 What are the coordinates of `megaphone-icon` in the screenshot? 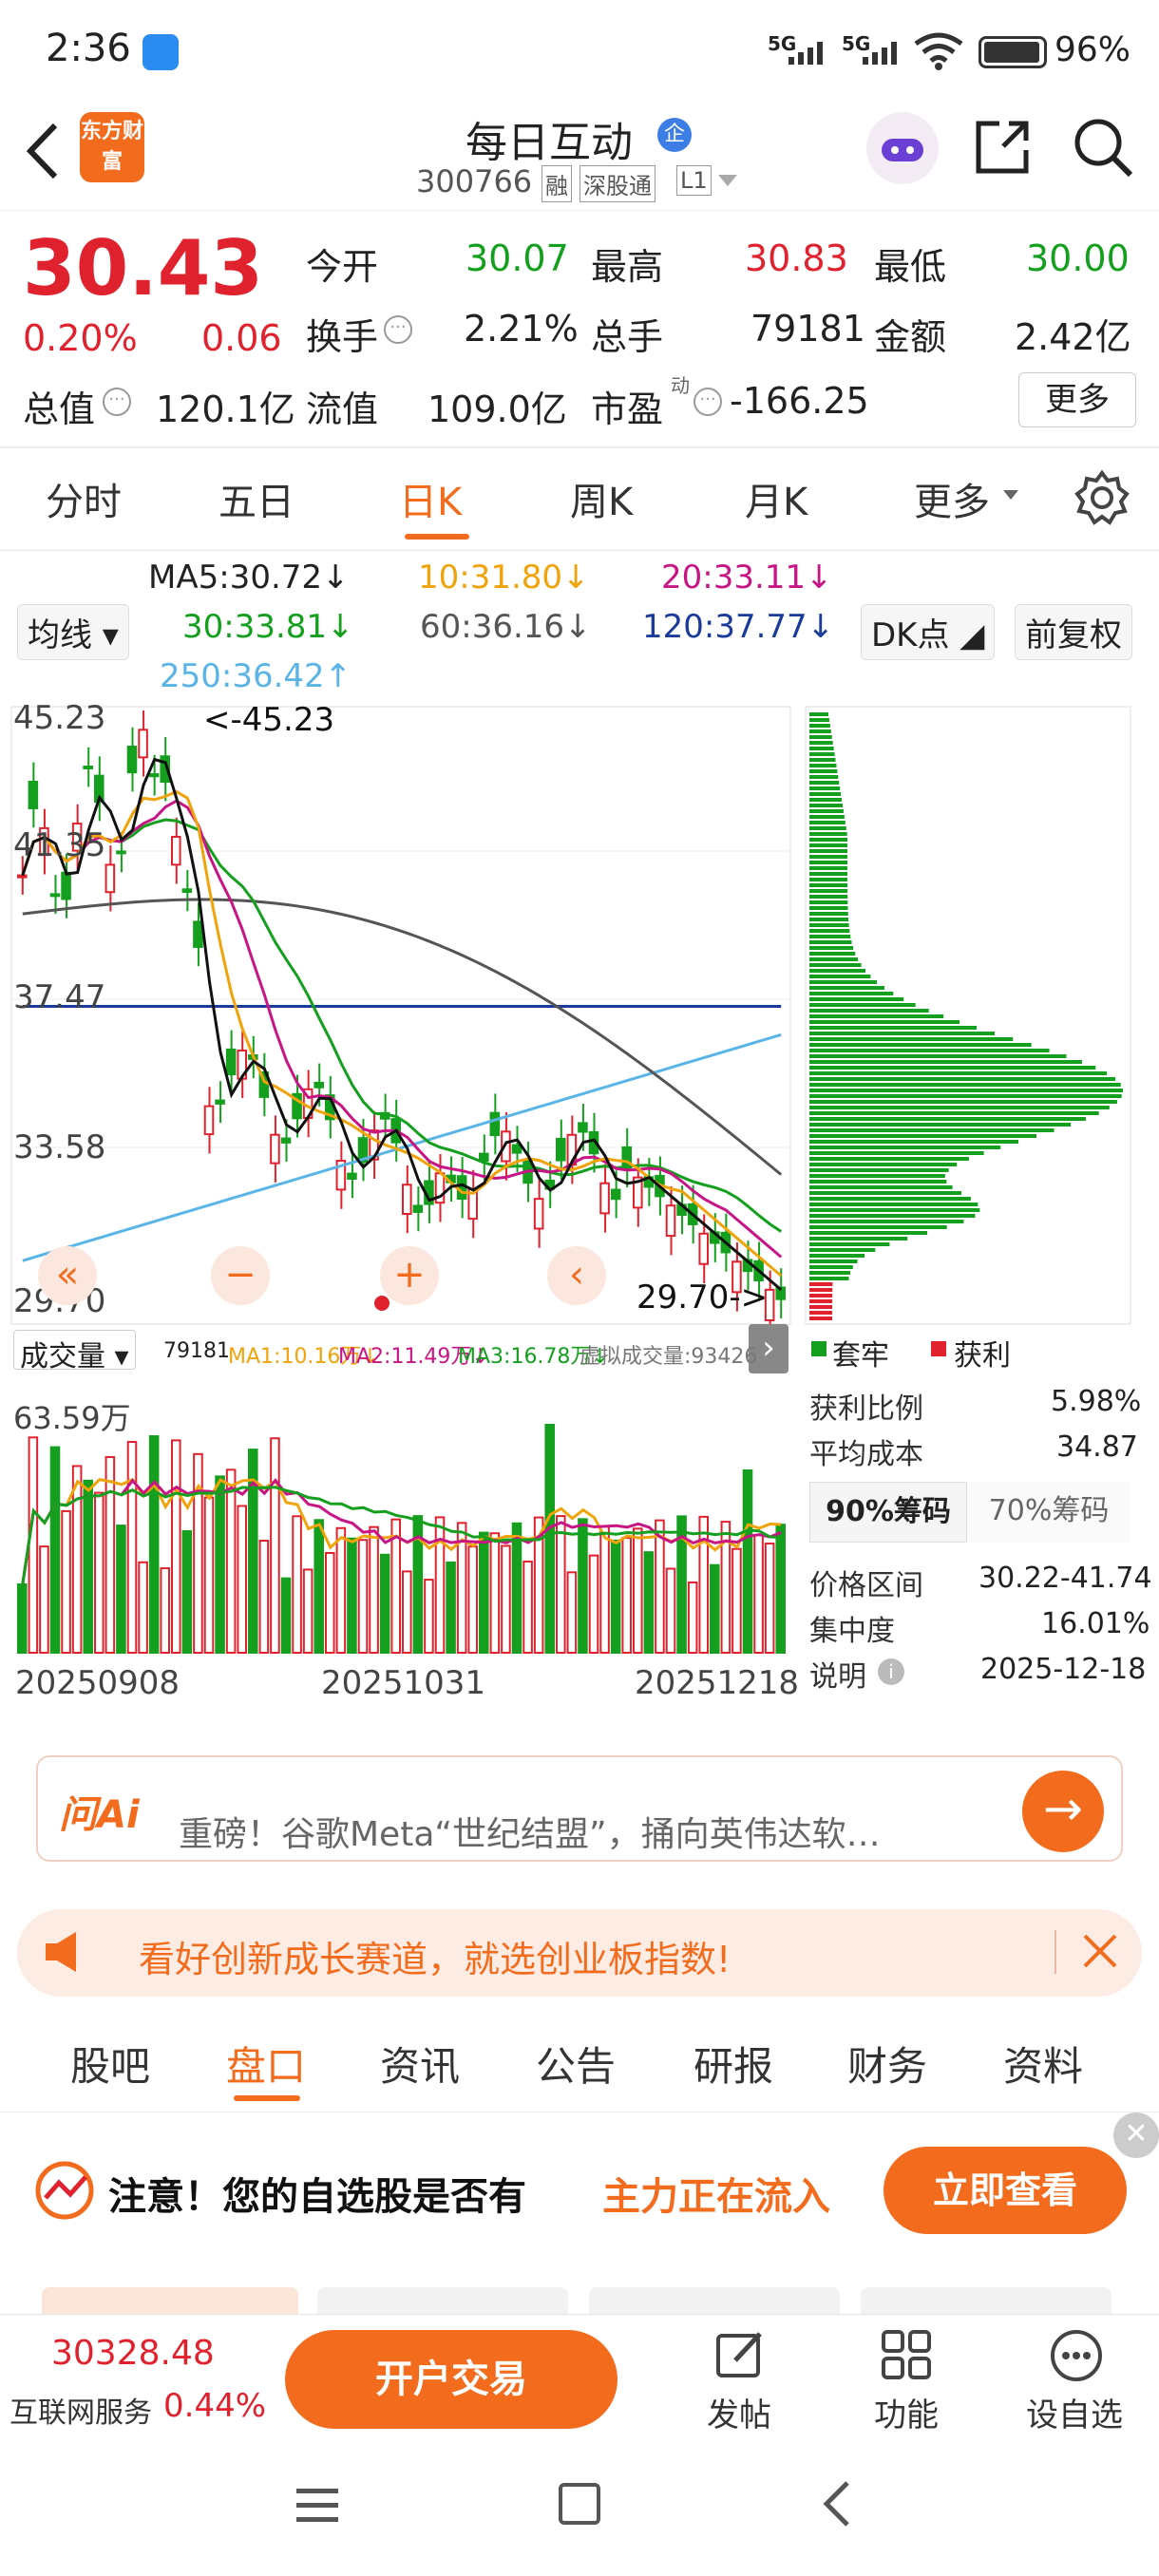 It's located at (65, 1952).